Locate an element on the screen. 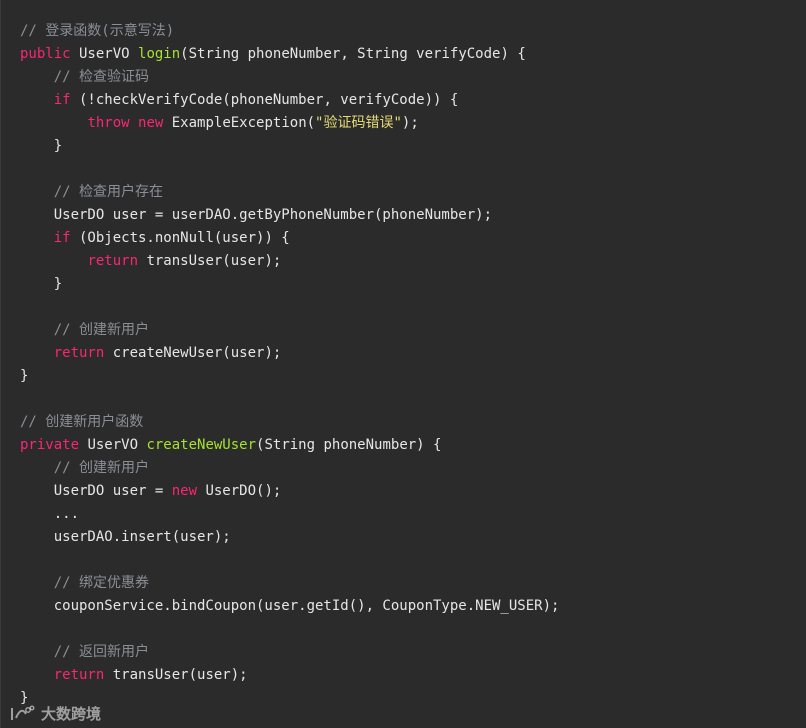 The width and height of the screenshot is (806, 728). code-line: // 登录函数(示意写法) is located at coordinates (413, 31).